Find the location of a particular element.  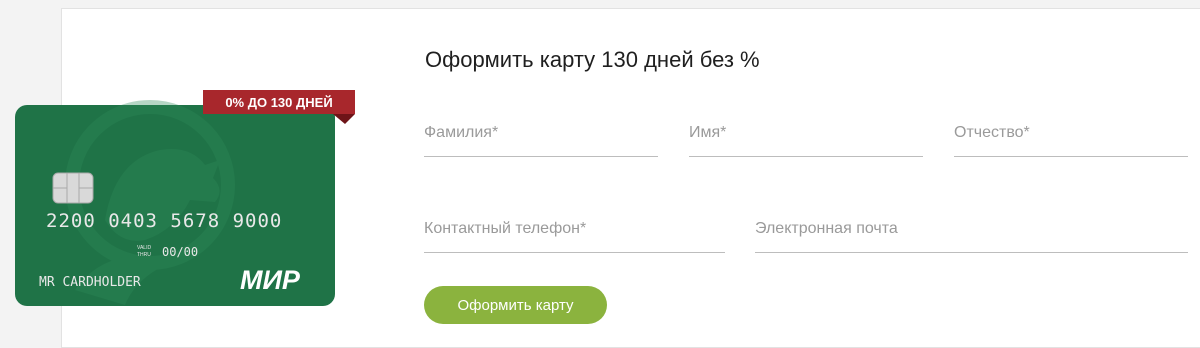

valid-label-top: VALID is located at coordinates (144, 248).